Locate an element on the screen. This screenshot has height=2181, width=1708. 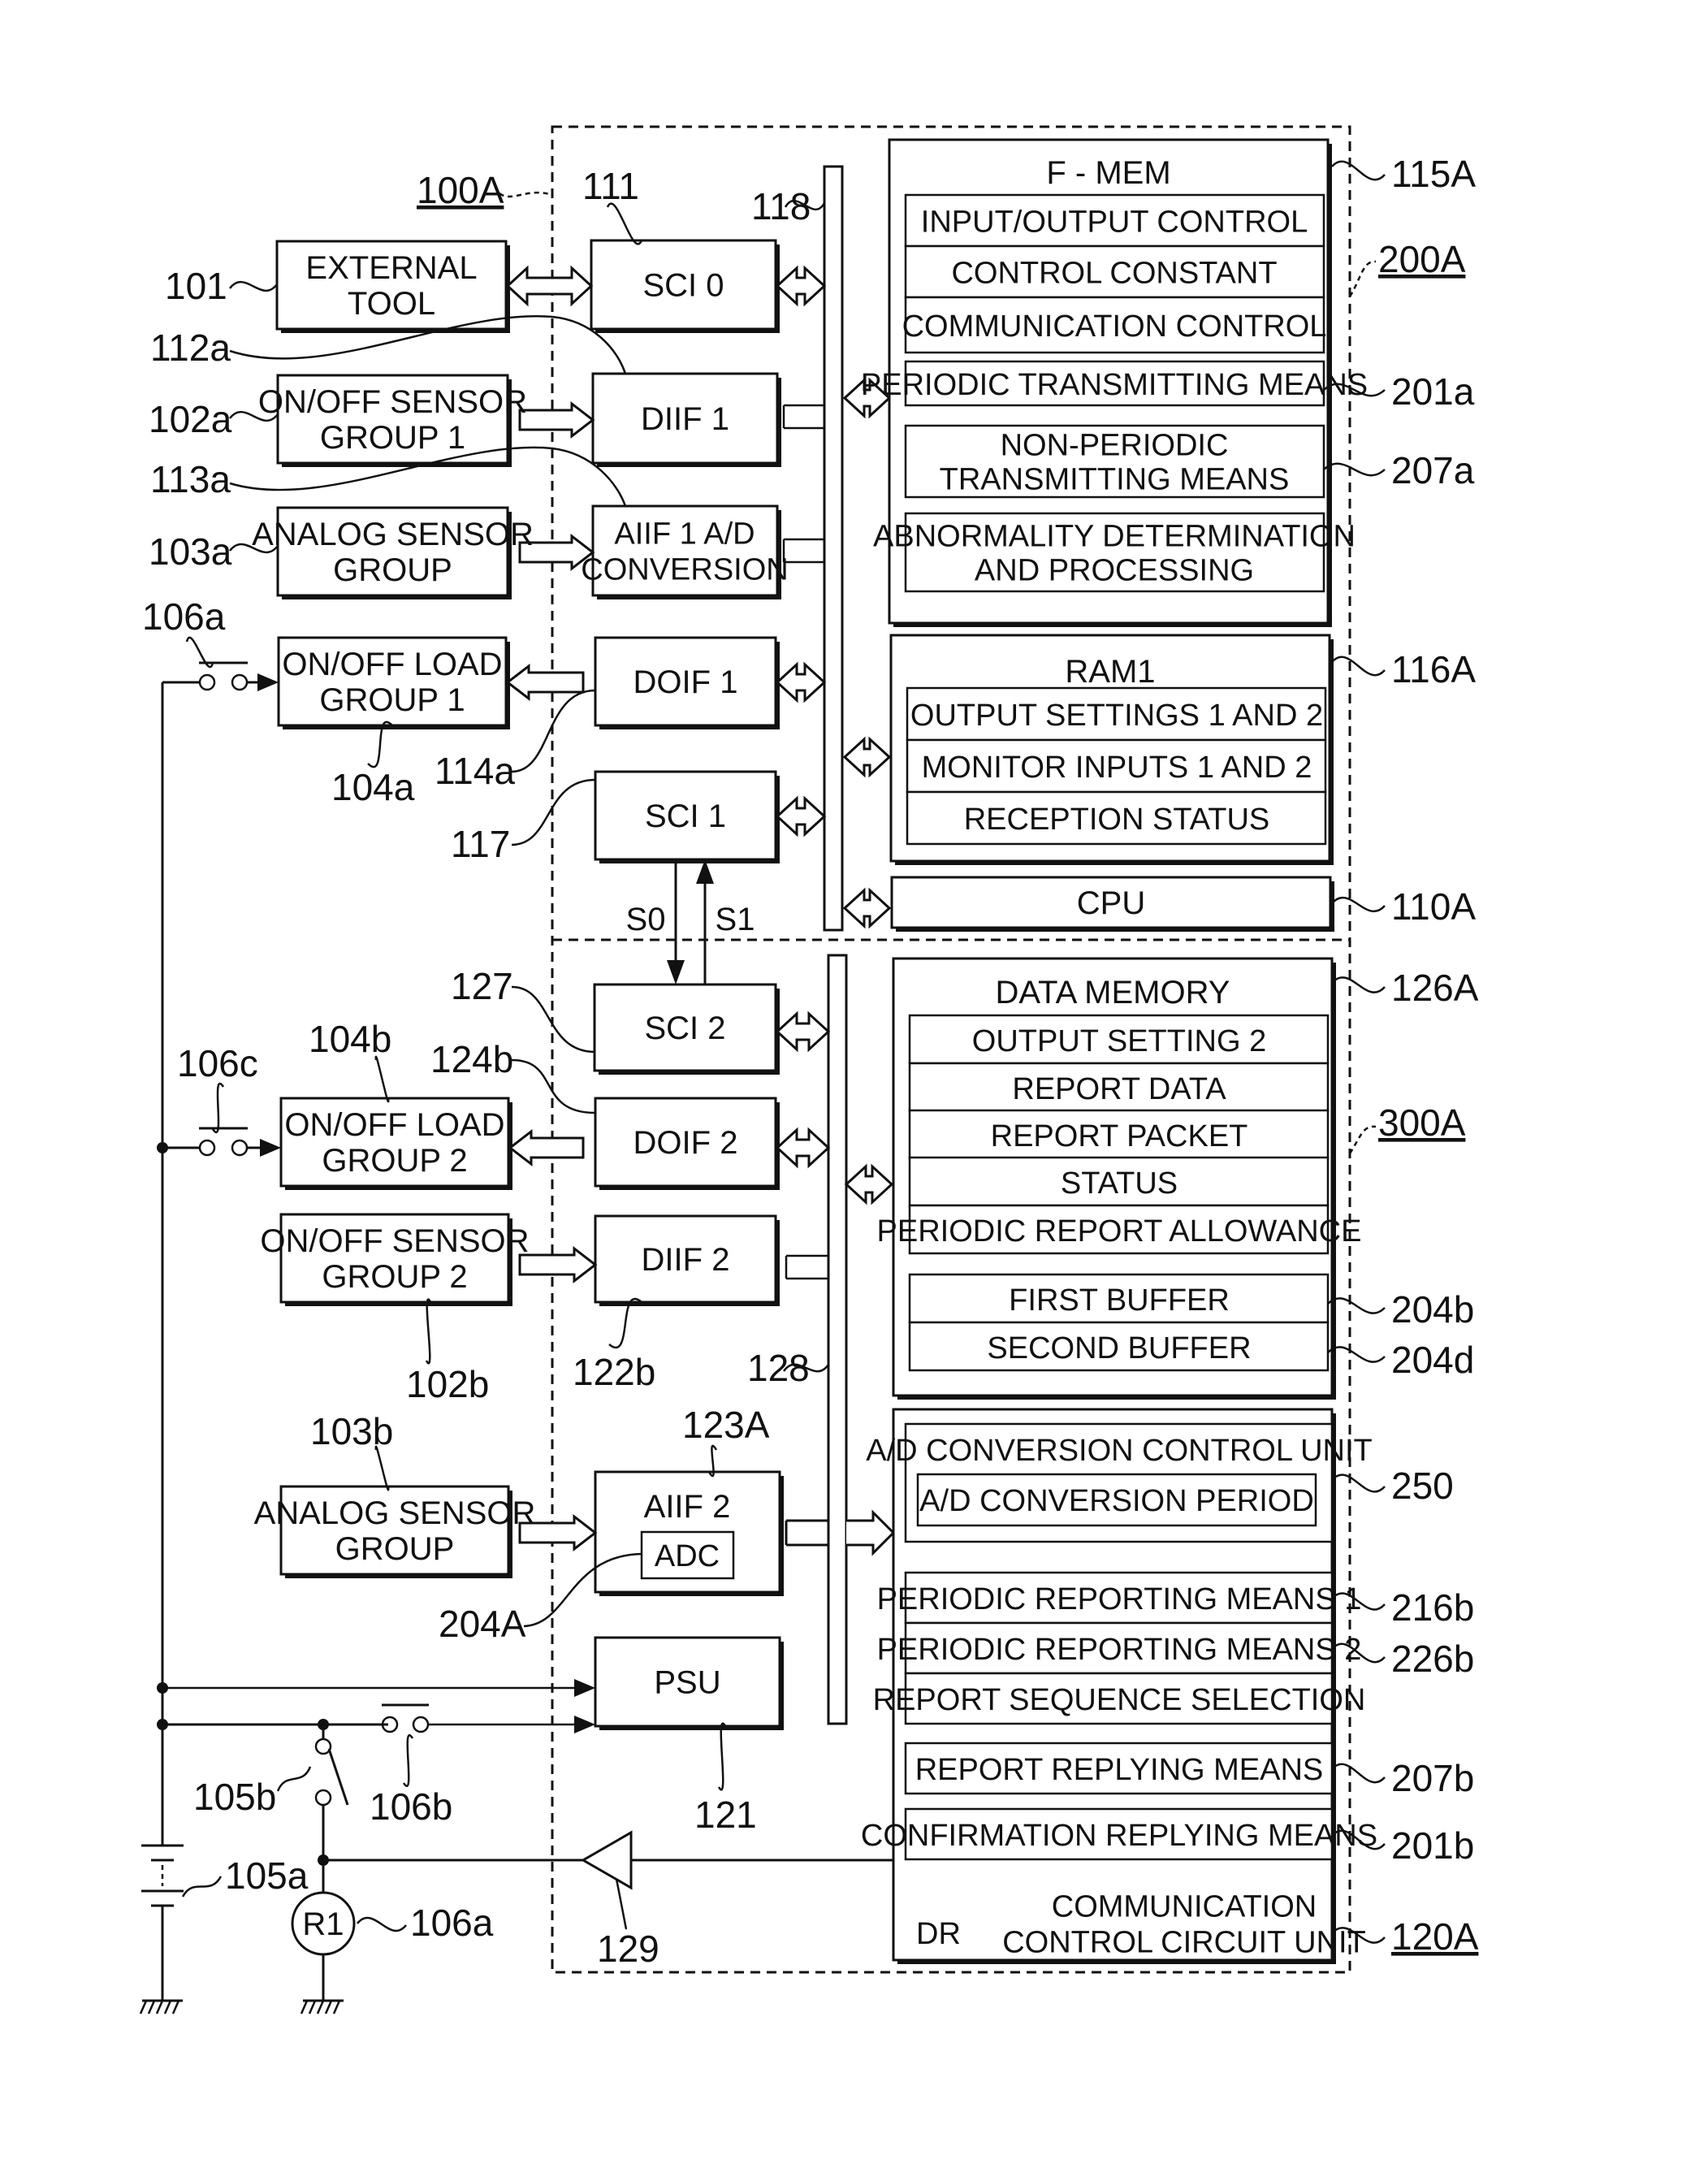
ram1-title: RAM1 is located at coordinates (1110, 672).